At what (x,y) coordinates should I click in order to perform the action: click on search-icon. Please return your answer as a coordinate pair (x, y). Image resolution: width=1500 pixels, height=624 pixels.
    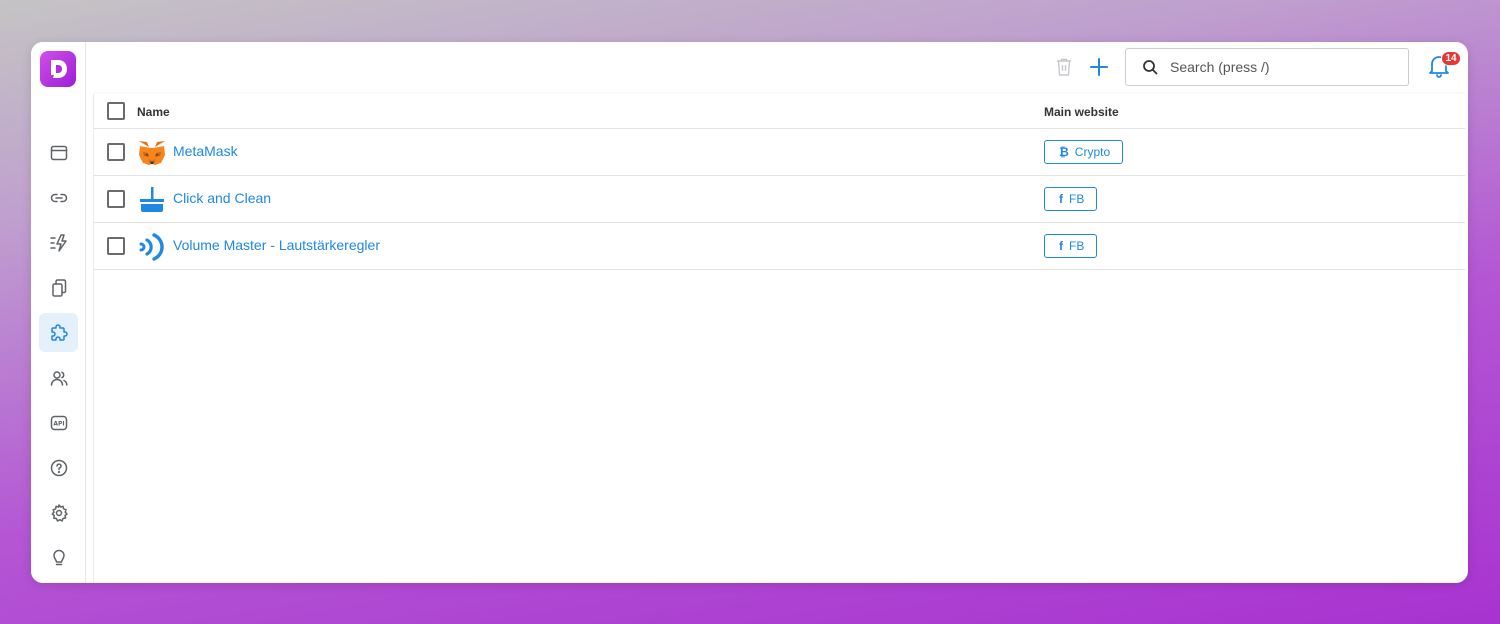
    Looking at the image, I should click on (1150, 67).